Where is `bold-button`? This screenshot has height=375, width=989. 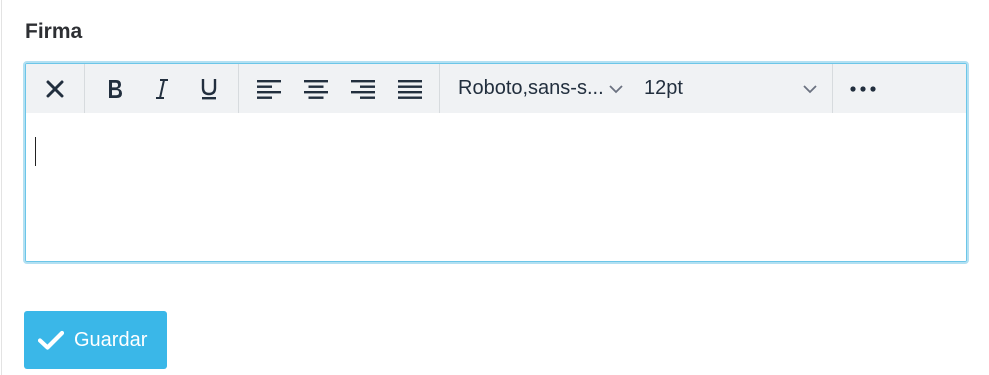
bold-button is located at coordinates (114, 88).